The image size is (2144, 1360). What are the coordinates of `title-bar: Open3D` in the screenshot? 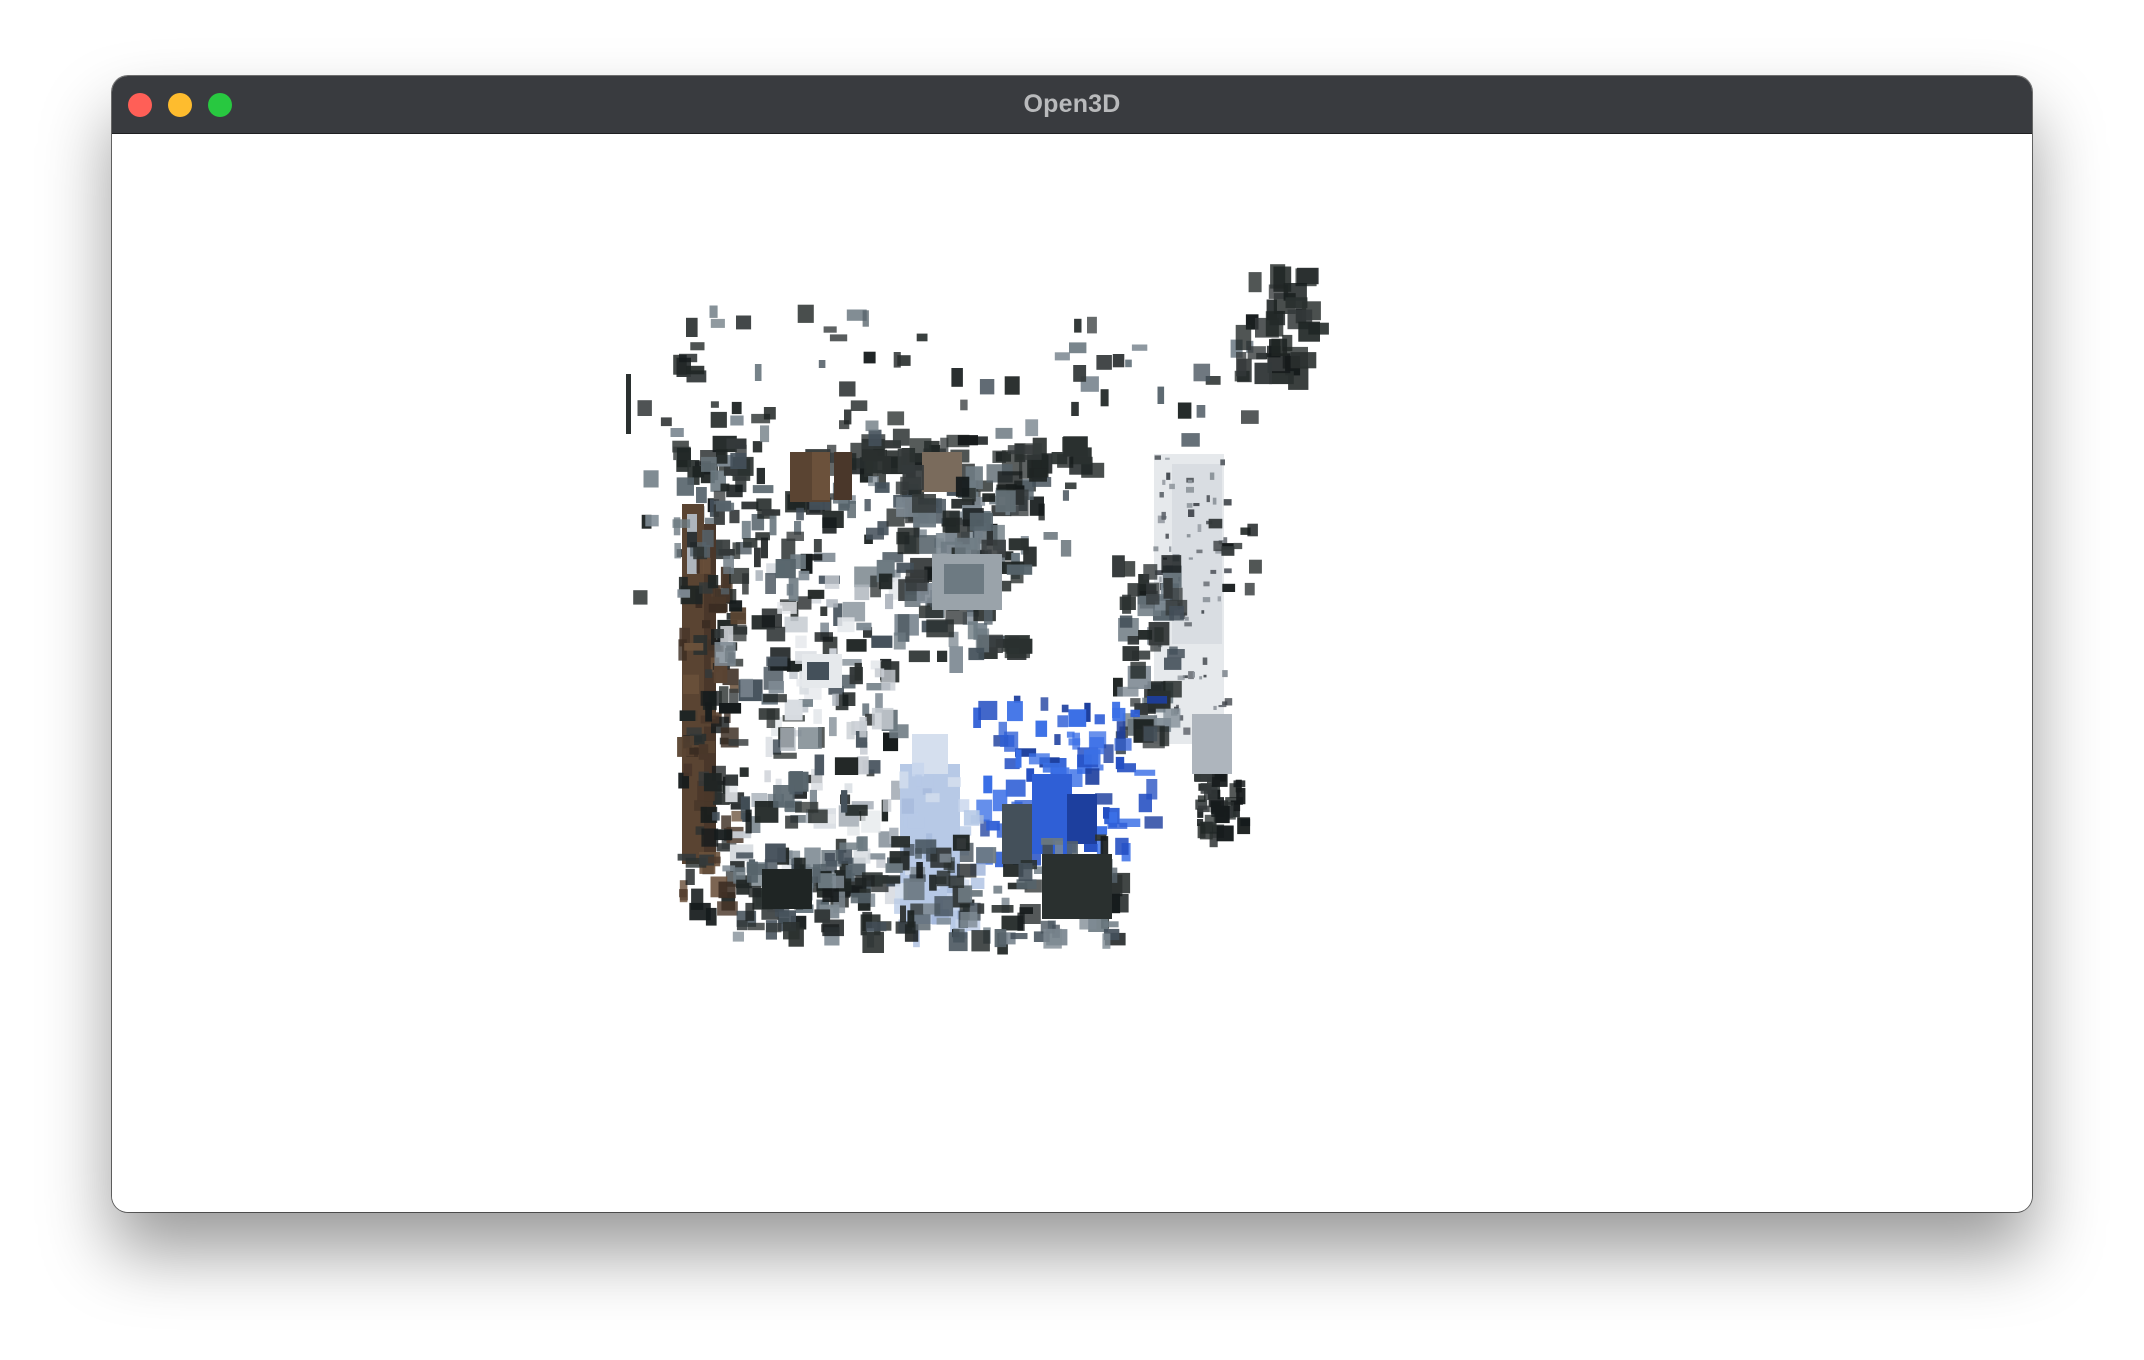 It's located at (1072, 105).